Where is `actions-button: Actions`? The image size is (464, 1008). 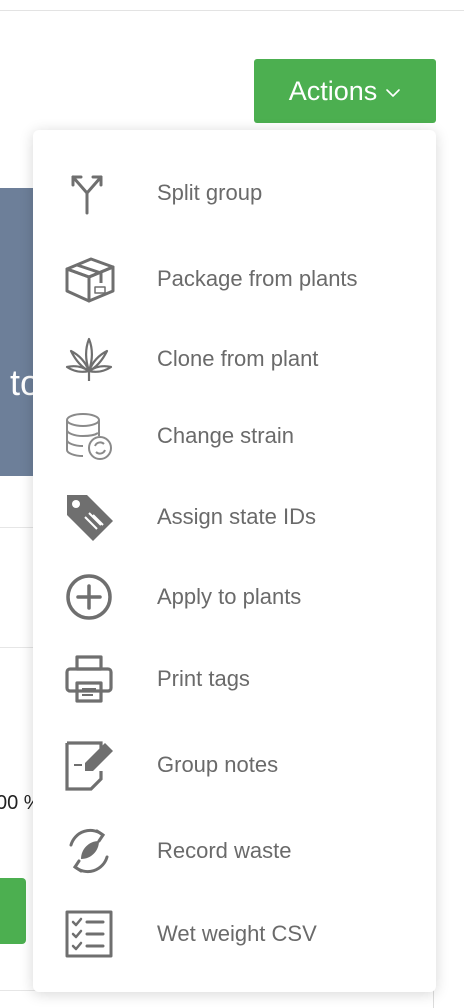
actions-button: Actions is located at coordinates (345, 91).